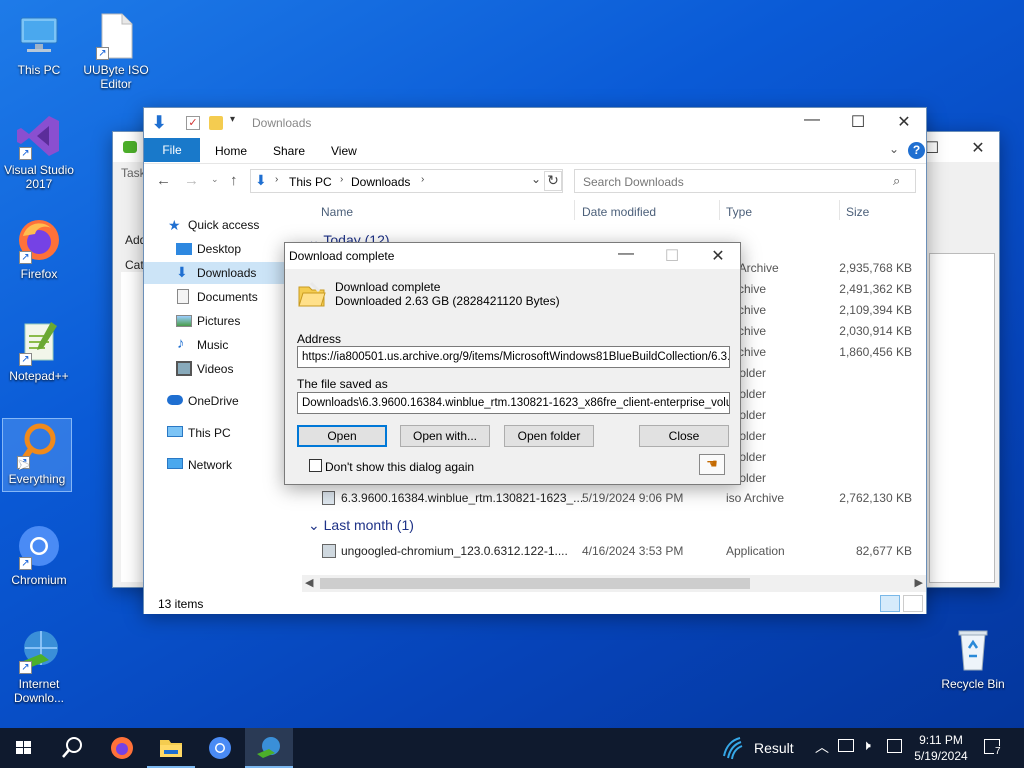 The width and height of the screenshot is (1024, 768). What do you see at coordinates (941, 756) in the screenshot?
I see `clock-date: 5/19/2024` at bounding box center [941, 756].